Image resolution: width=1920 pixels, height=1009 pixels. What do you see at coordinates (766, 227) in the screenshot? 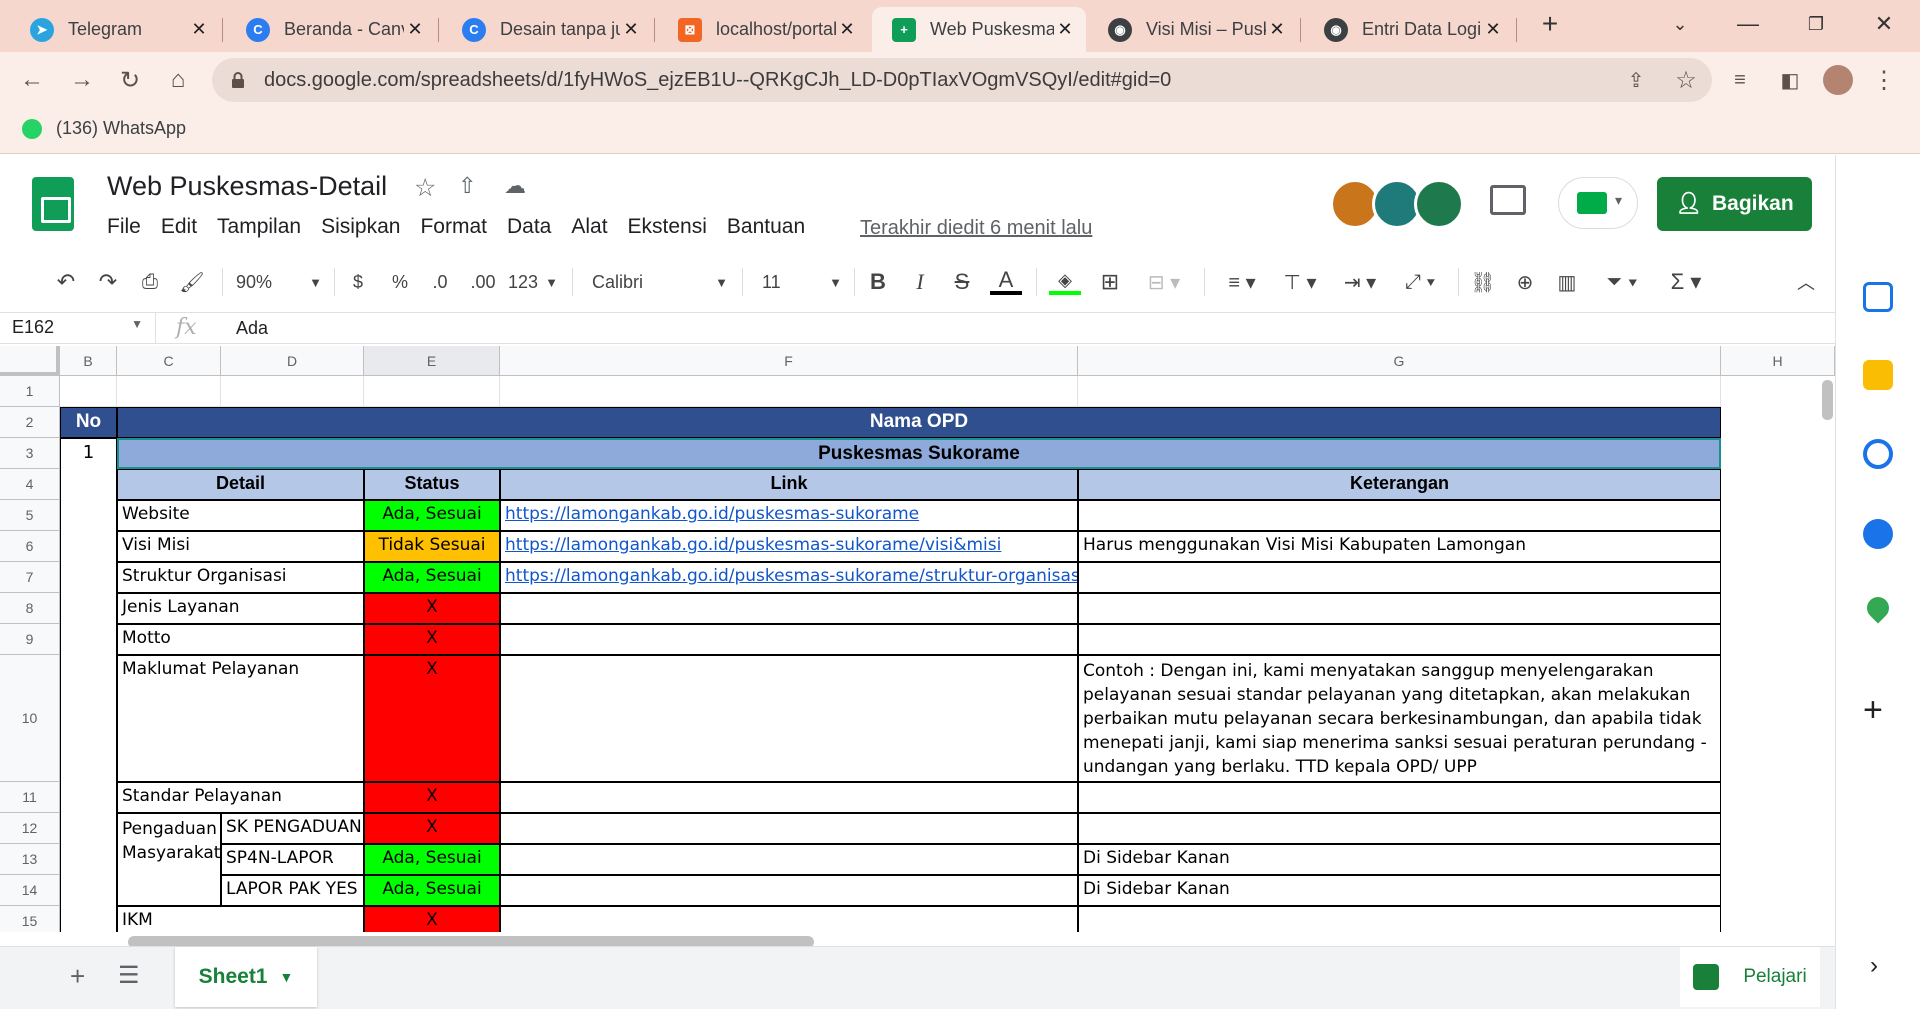
I see `menu-help: Bantuan` at bounding box center [766, 227].